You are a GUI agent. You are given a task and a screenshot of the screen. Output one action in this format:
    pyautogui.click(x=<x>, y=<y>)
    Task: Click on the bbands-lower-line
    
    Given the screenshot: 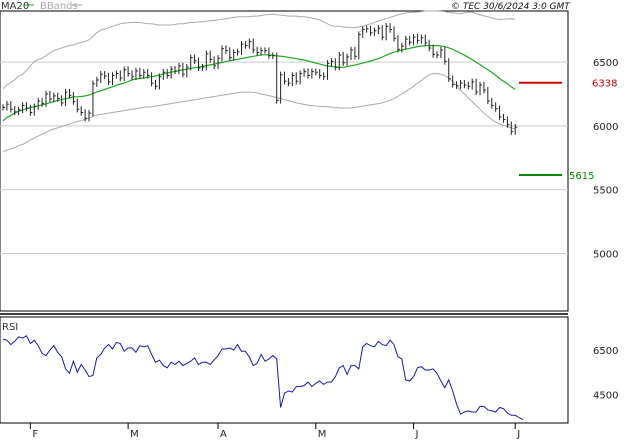 What is the action you would take?
    pyautogui.click(x=259, y=113)
    